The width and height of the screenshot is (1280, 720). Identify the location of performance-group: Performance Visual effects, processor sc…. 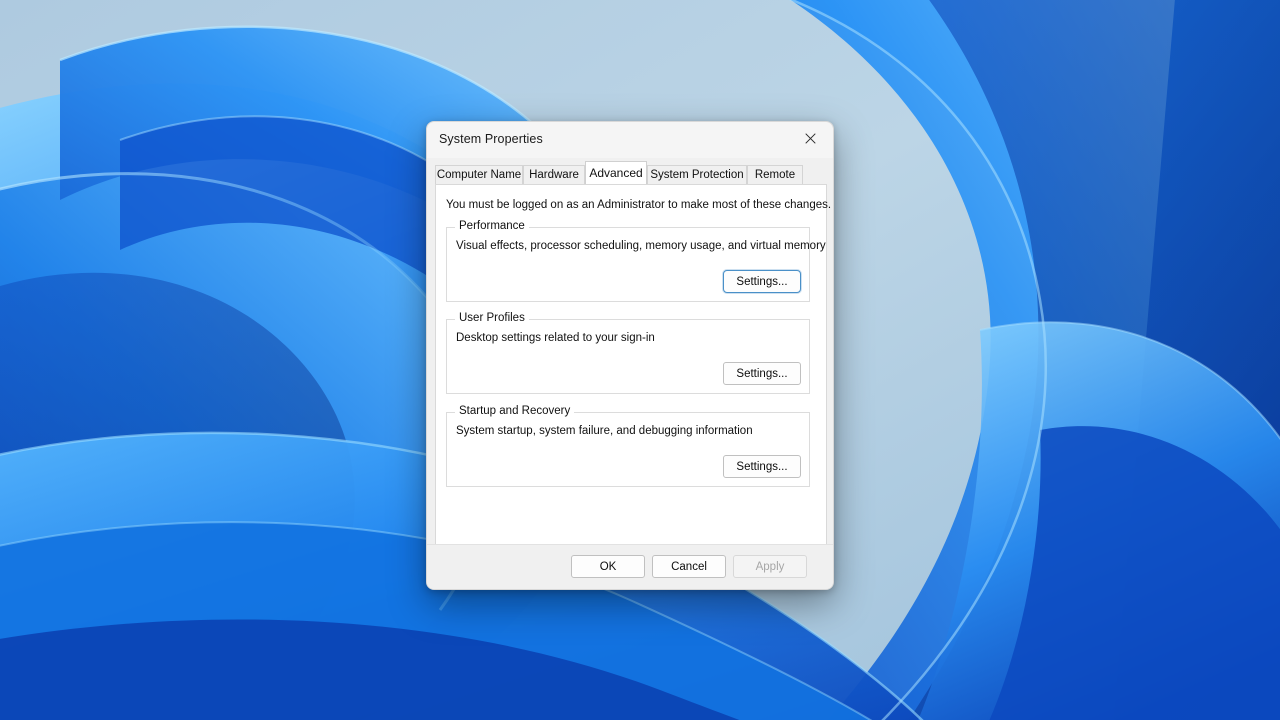
(636, 261).